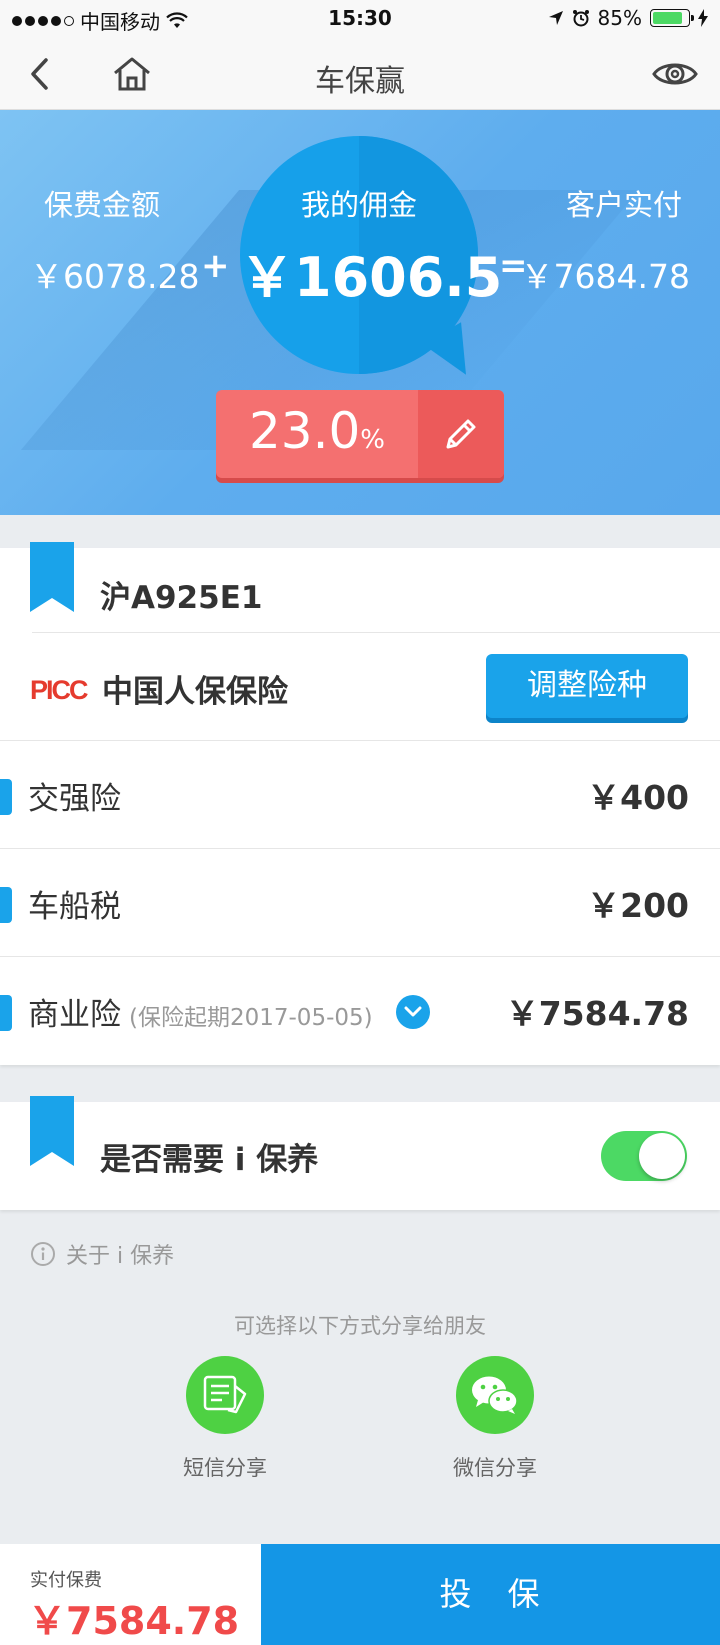  I want to click on insurance-row-commercial: 商业险 (保险起期2017-05-05) ￥7584.78, so click(360, 1010).